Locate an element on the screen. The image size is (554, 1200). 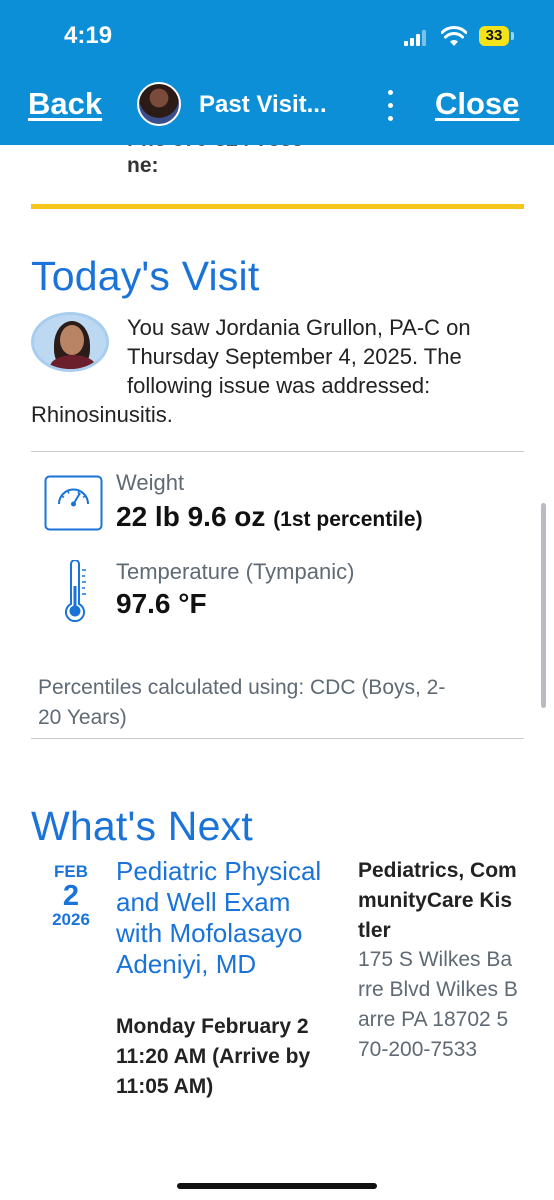
weight-value: 22 lb 9.6 oz is located at coordinates (191, 516).